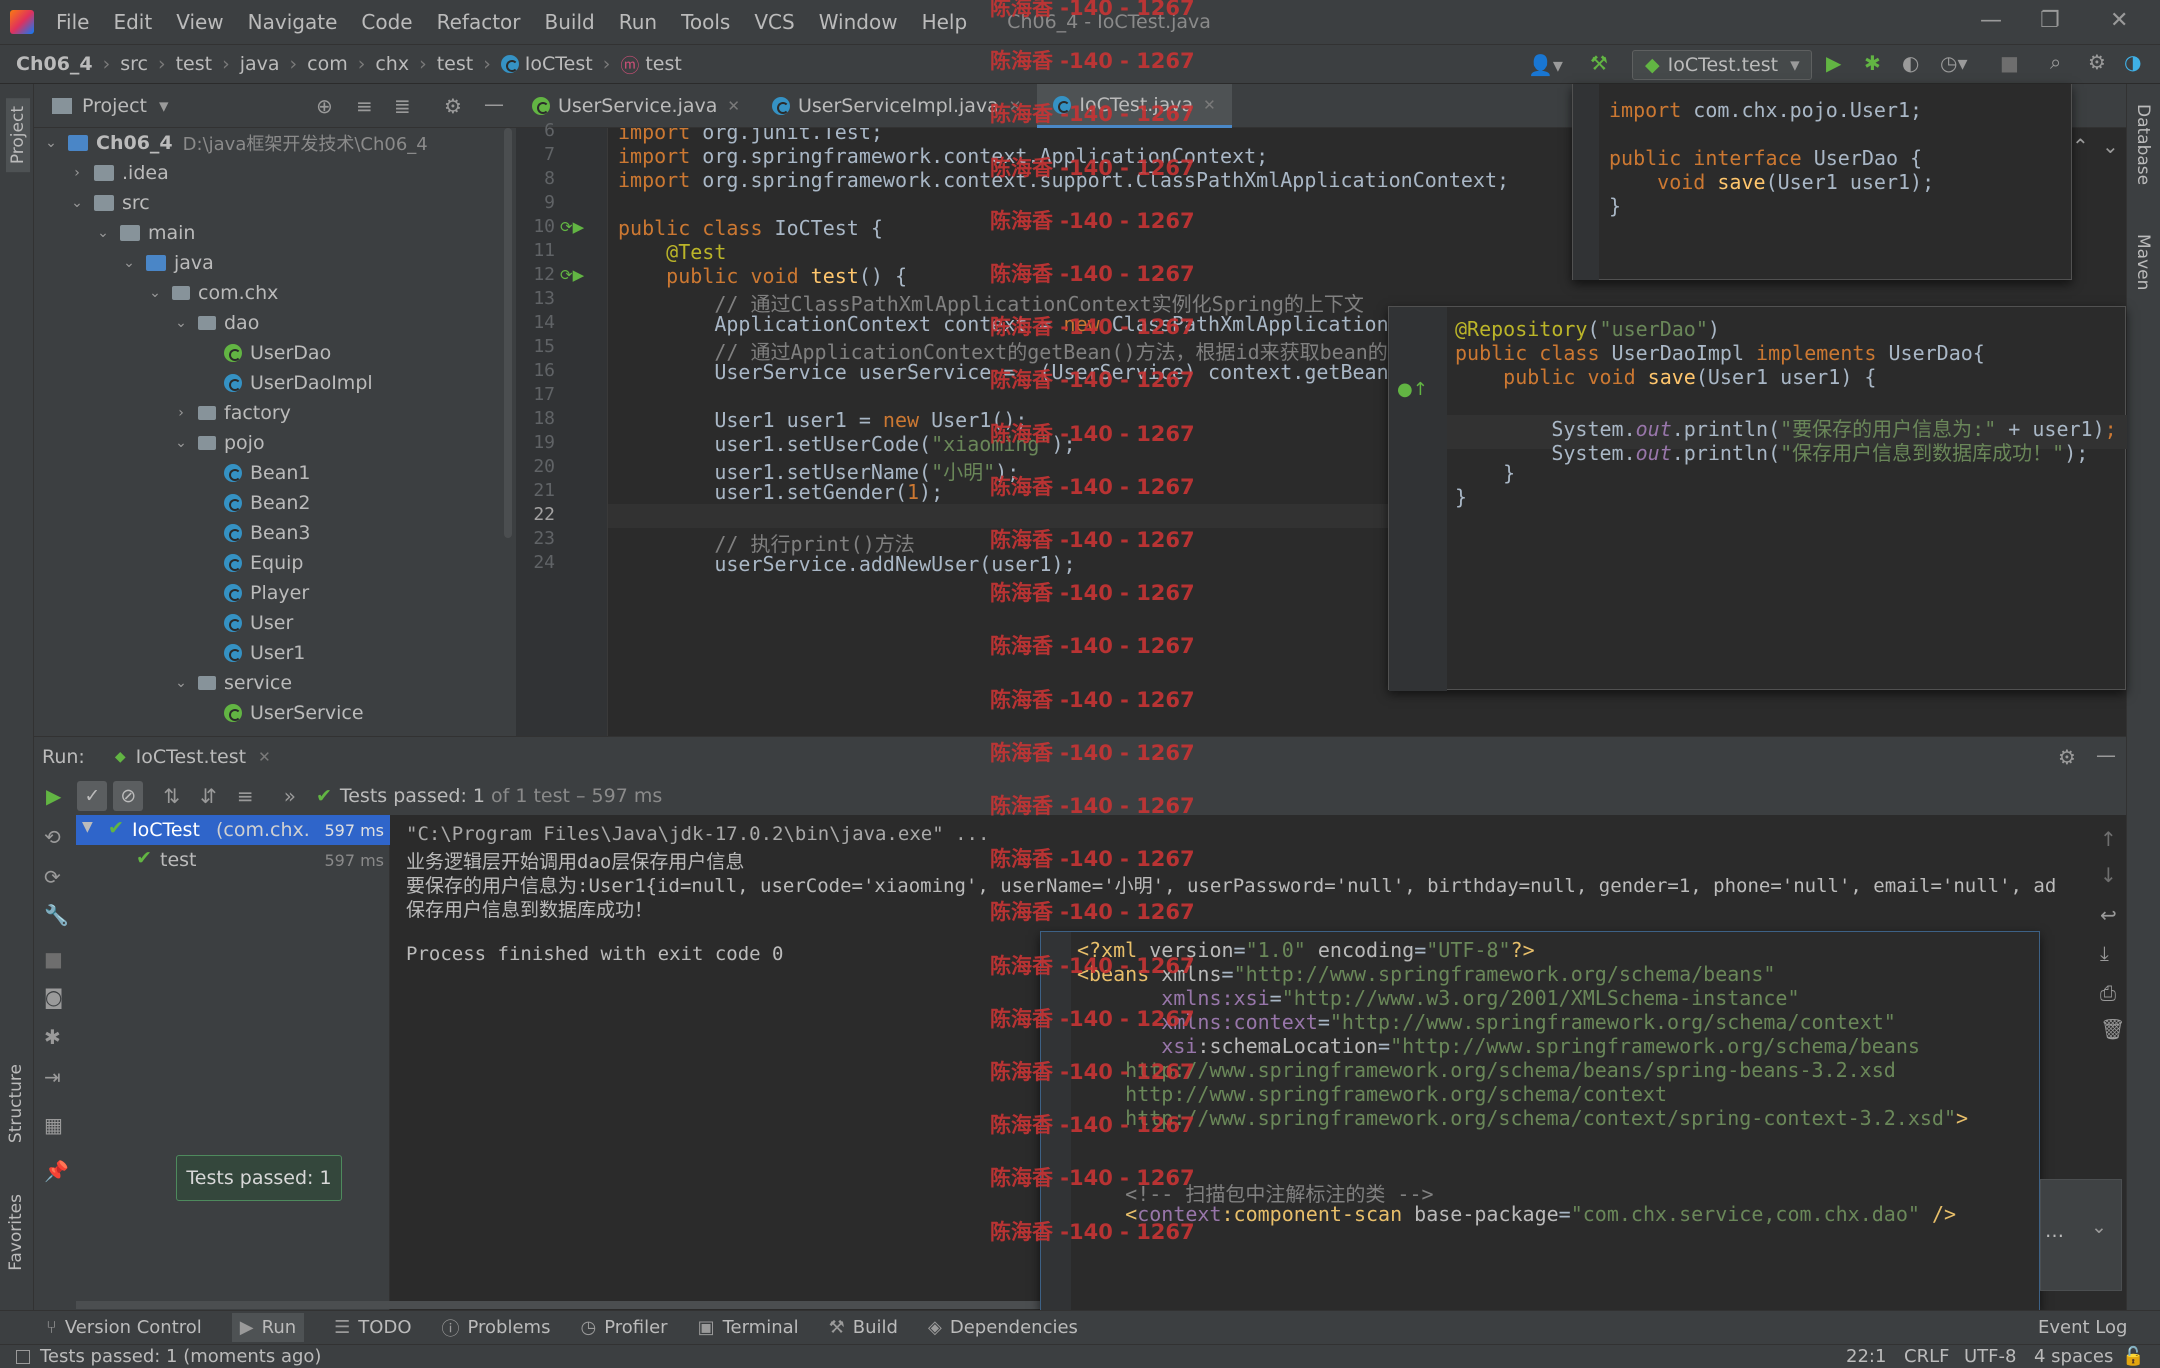 The height and width of the screenshot is (1368, 2160). What do you see at coordinates (233, 830) in the screenshot?
I see `tree-row-selected: ▼ ✔ IoCTest (com.chx. 597 ms` at bounding box center [233, 830].